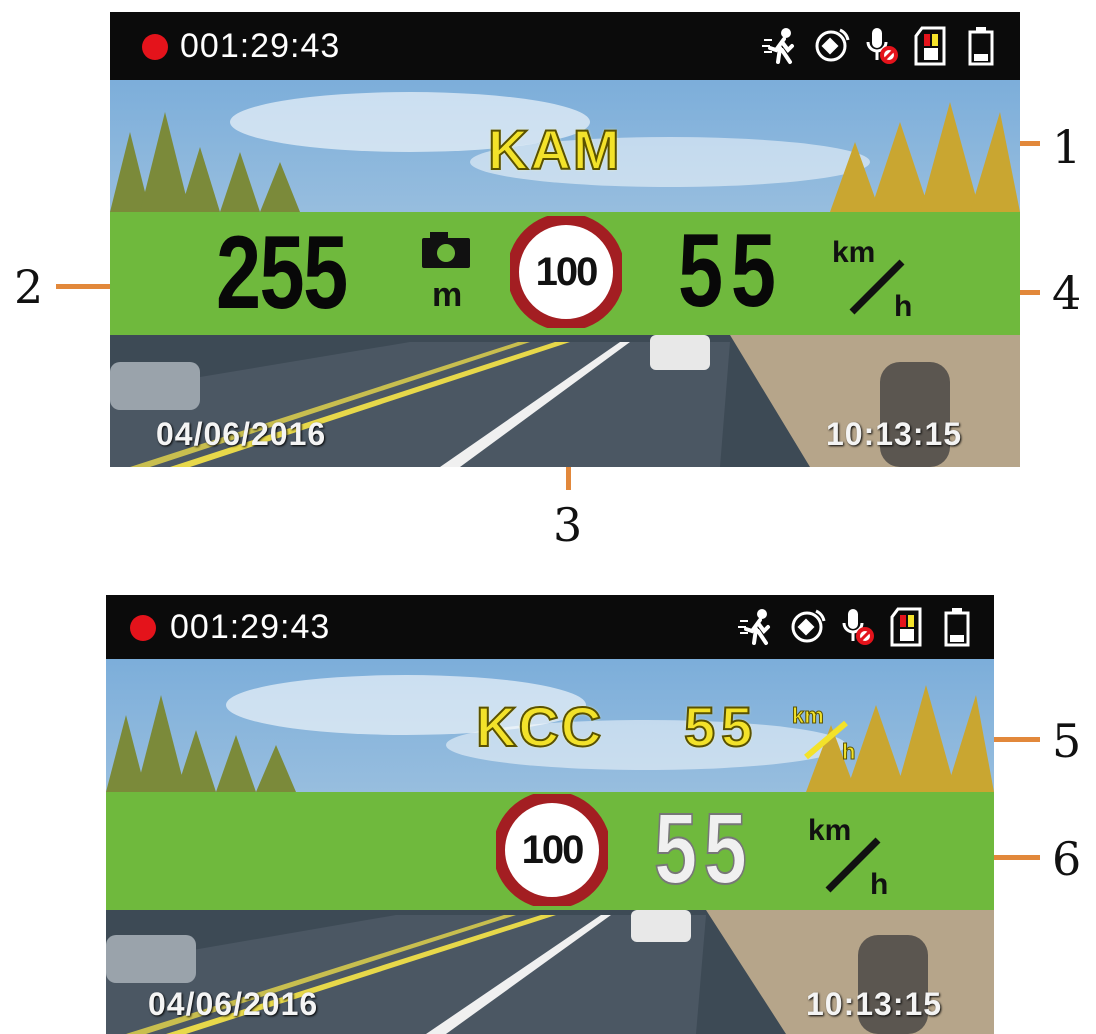 The image size is (1096, 1034). Describe the element at coordinates (824, 733) in the screenshot. I see `alert-speed-unit: km h` at that location.